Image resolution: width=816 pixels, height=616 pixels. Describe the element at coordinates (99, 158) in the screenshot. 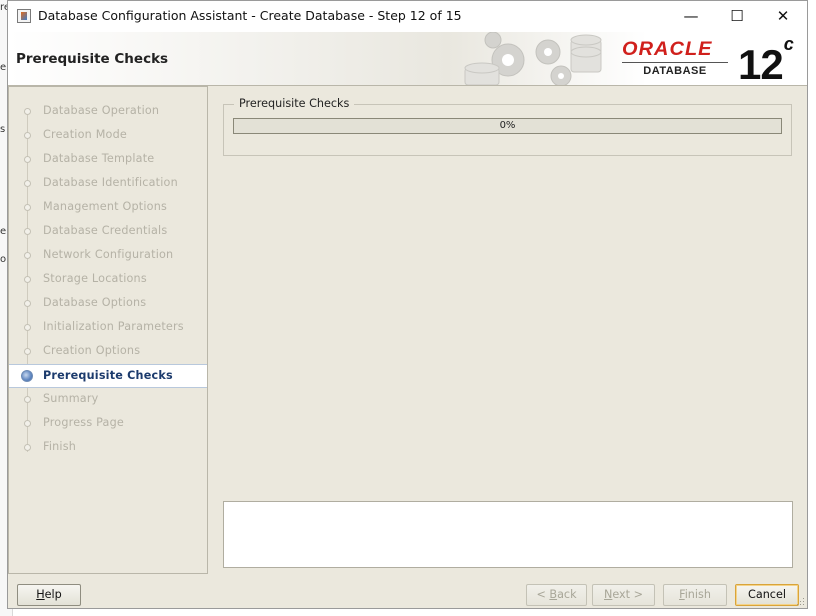

I see `step-label: Database Template` at that location.